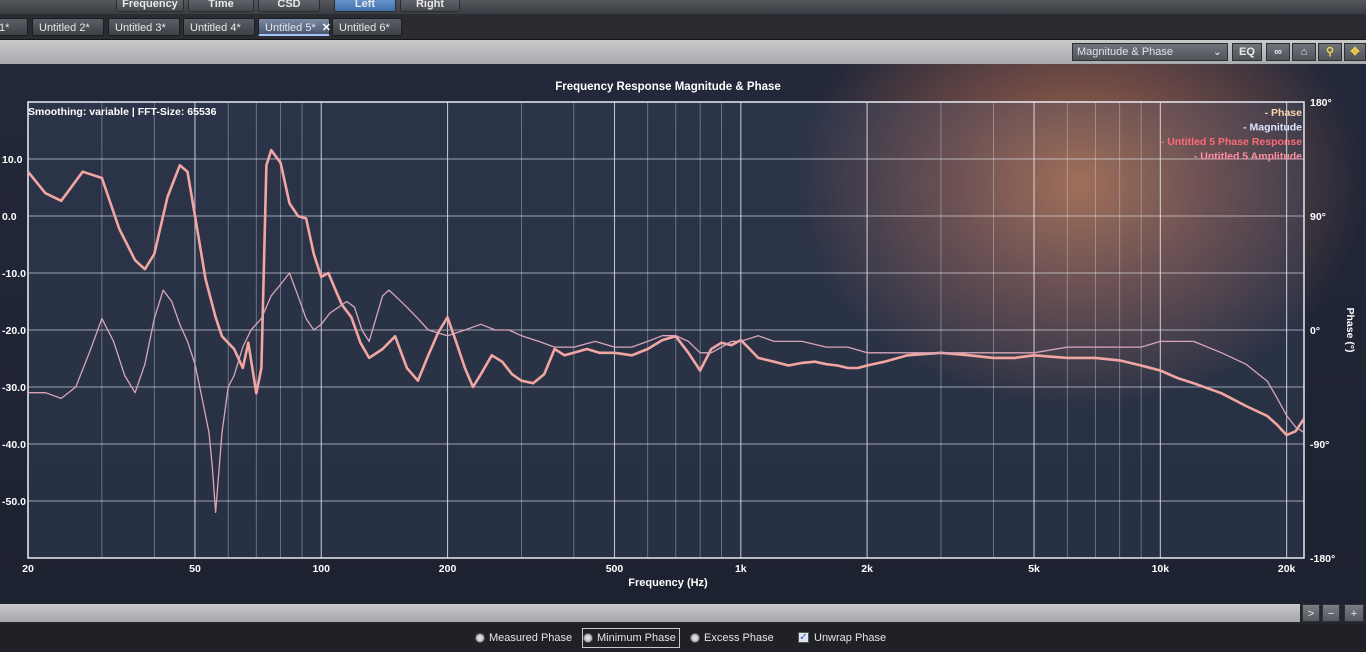 This screenshot has width=1366, height=652. Describe the element at coordinates (28, 569) in the screenshot. I see `x-tick-label: 20` at that location.